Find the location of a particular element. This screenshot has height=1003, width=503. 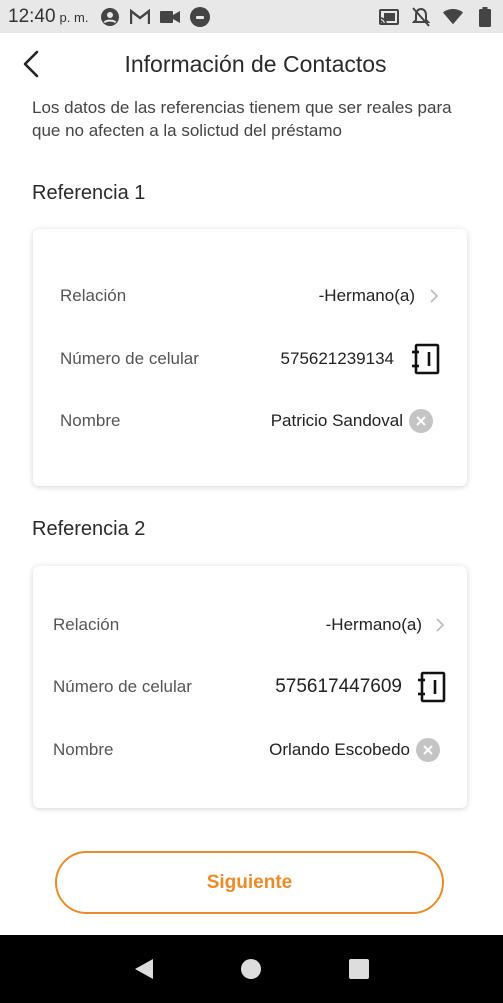

nav-recents-button is located at coordinates (359, 969).